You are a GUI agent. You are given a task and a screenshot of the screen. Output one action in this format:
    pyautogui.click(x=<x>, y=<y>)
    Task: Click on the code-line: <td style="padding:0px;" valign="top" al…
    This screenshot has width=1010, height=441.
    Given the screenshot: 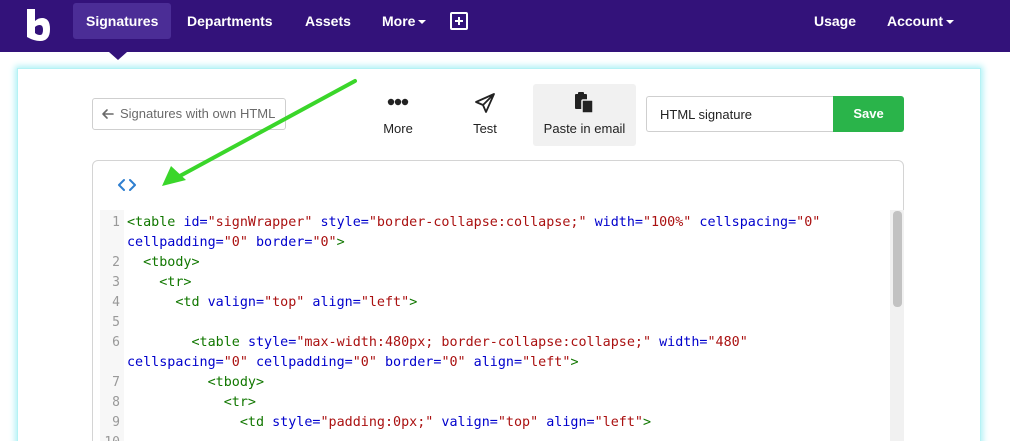 What is the action you would take?
    pyautogui.click(x=389, y=423)
    